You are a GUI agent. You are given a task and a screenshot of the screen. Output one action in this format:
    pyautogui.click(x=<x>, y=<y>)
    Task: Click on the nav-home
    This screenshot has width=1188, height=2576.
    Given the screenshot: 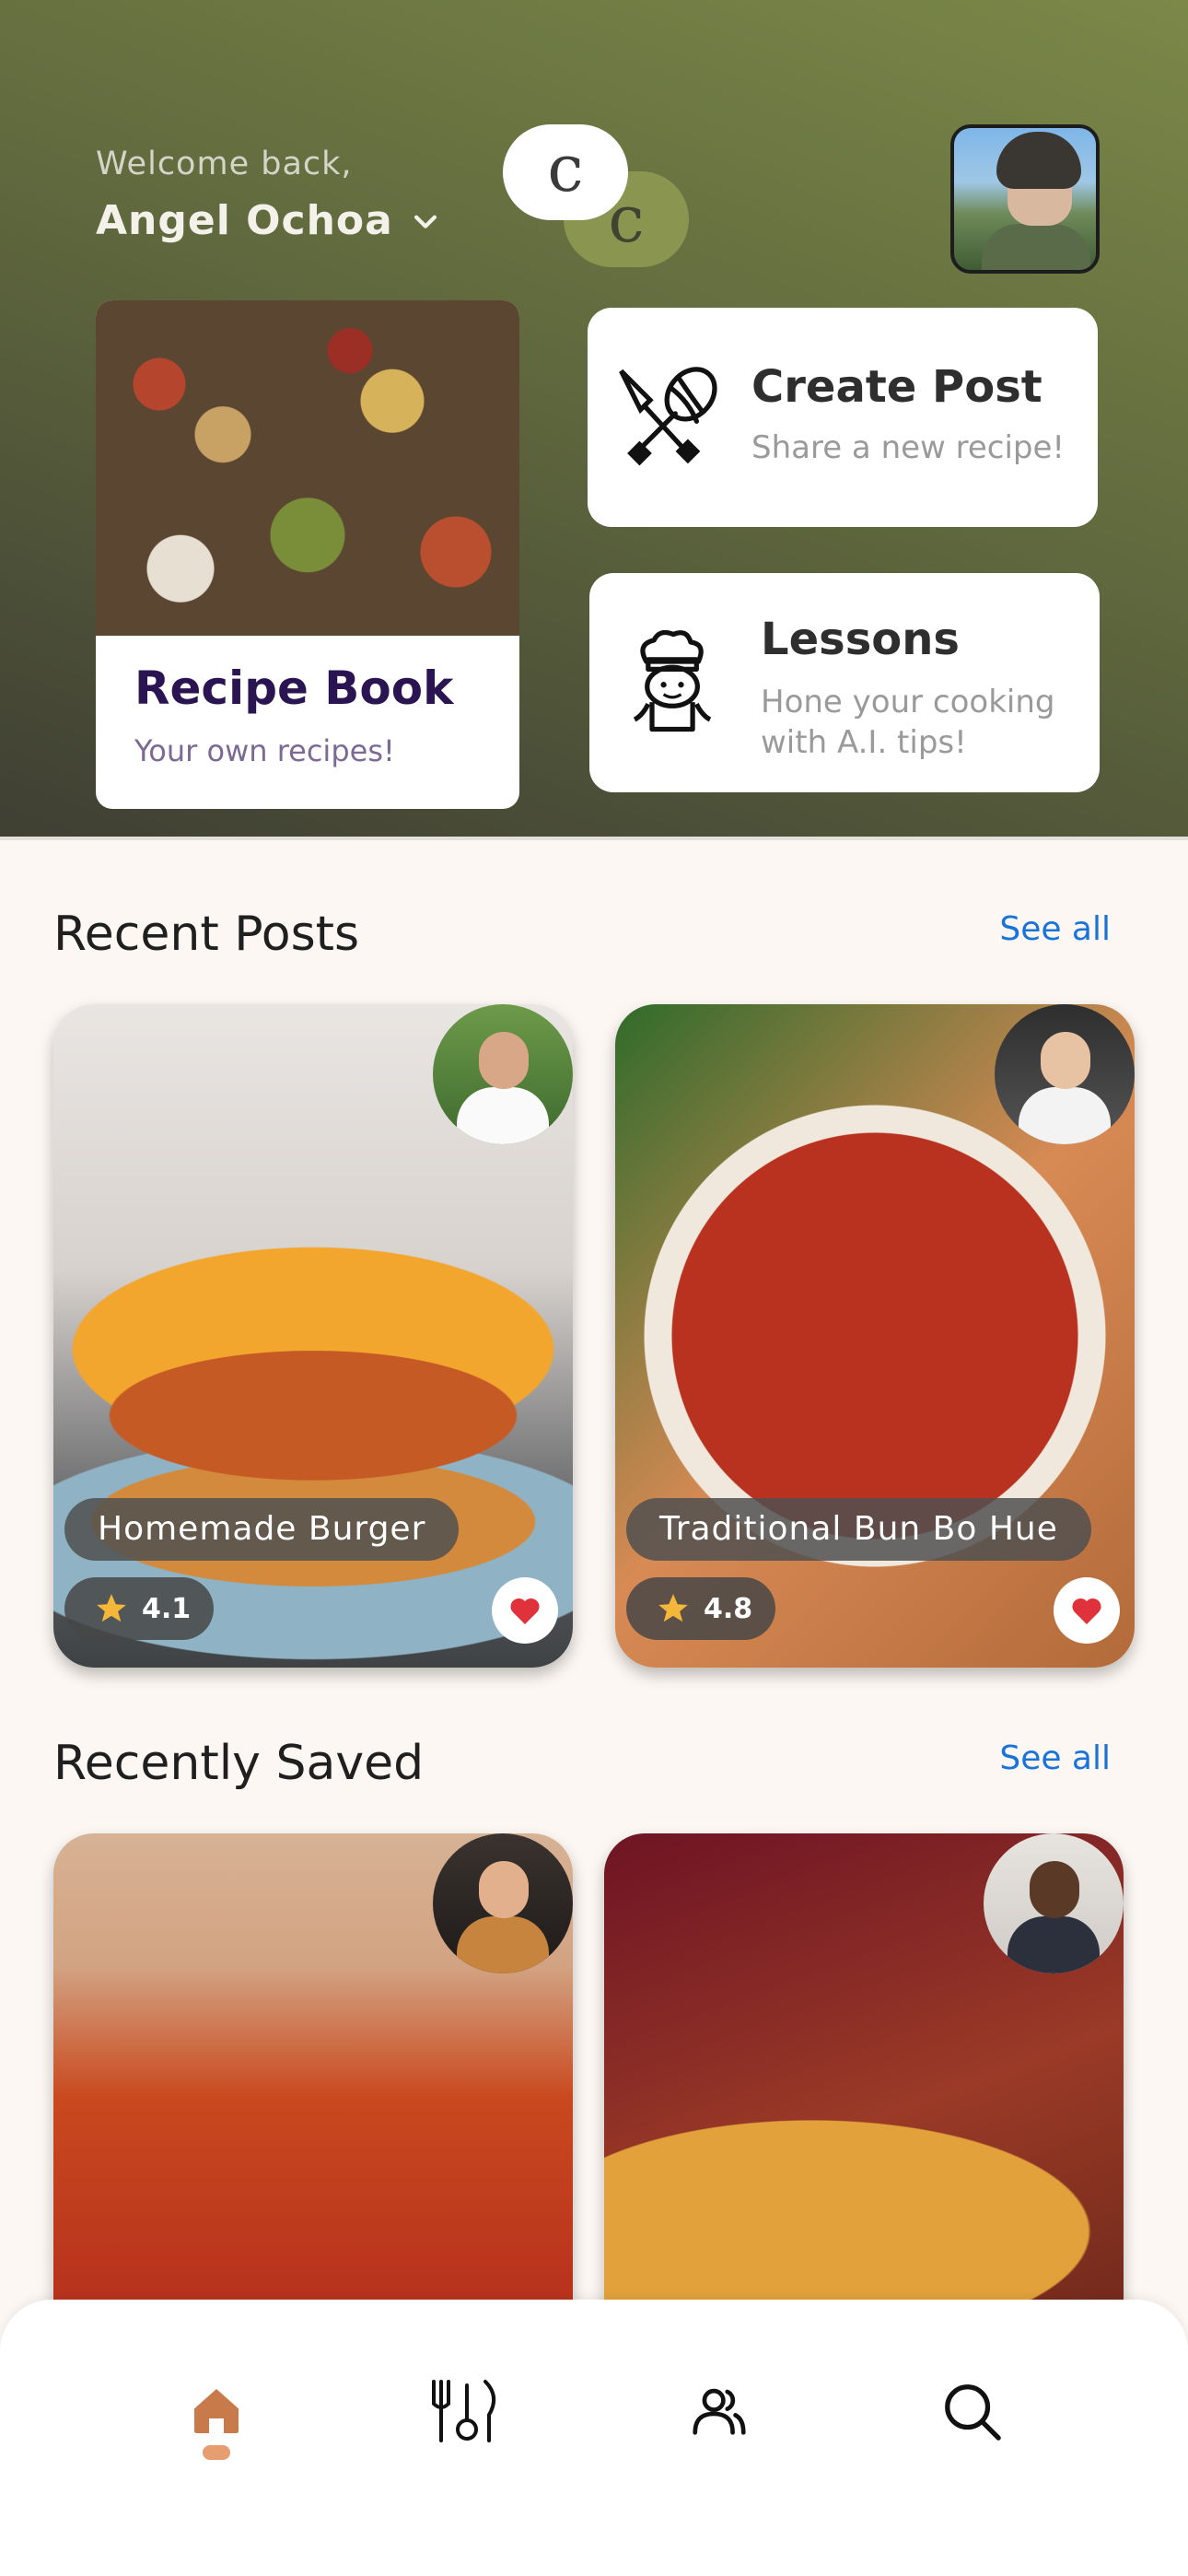 What is the action you would take?
    pyautogui.click(x=216, y=2411)
    